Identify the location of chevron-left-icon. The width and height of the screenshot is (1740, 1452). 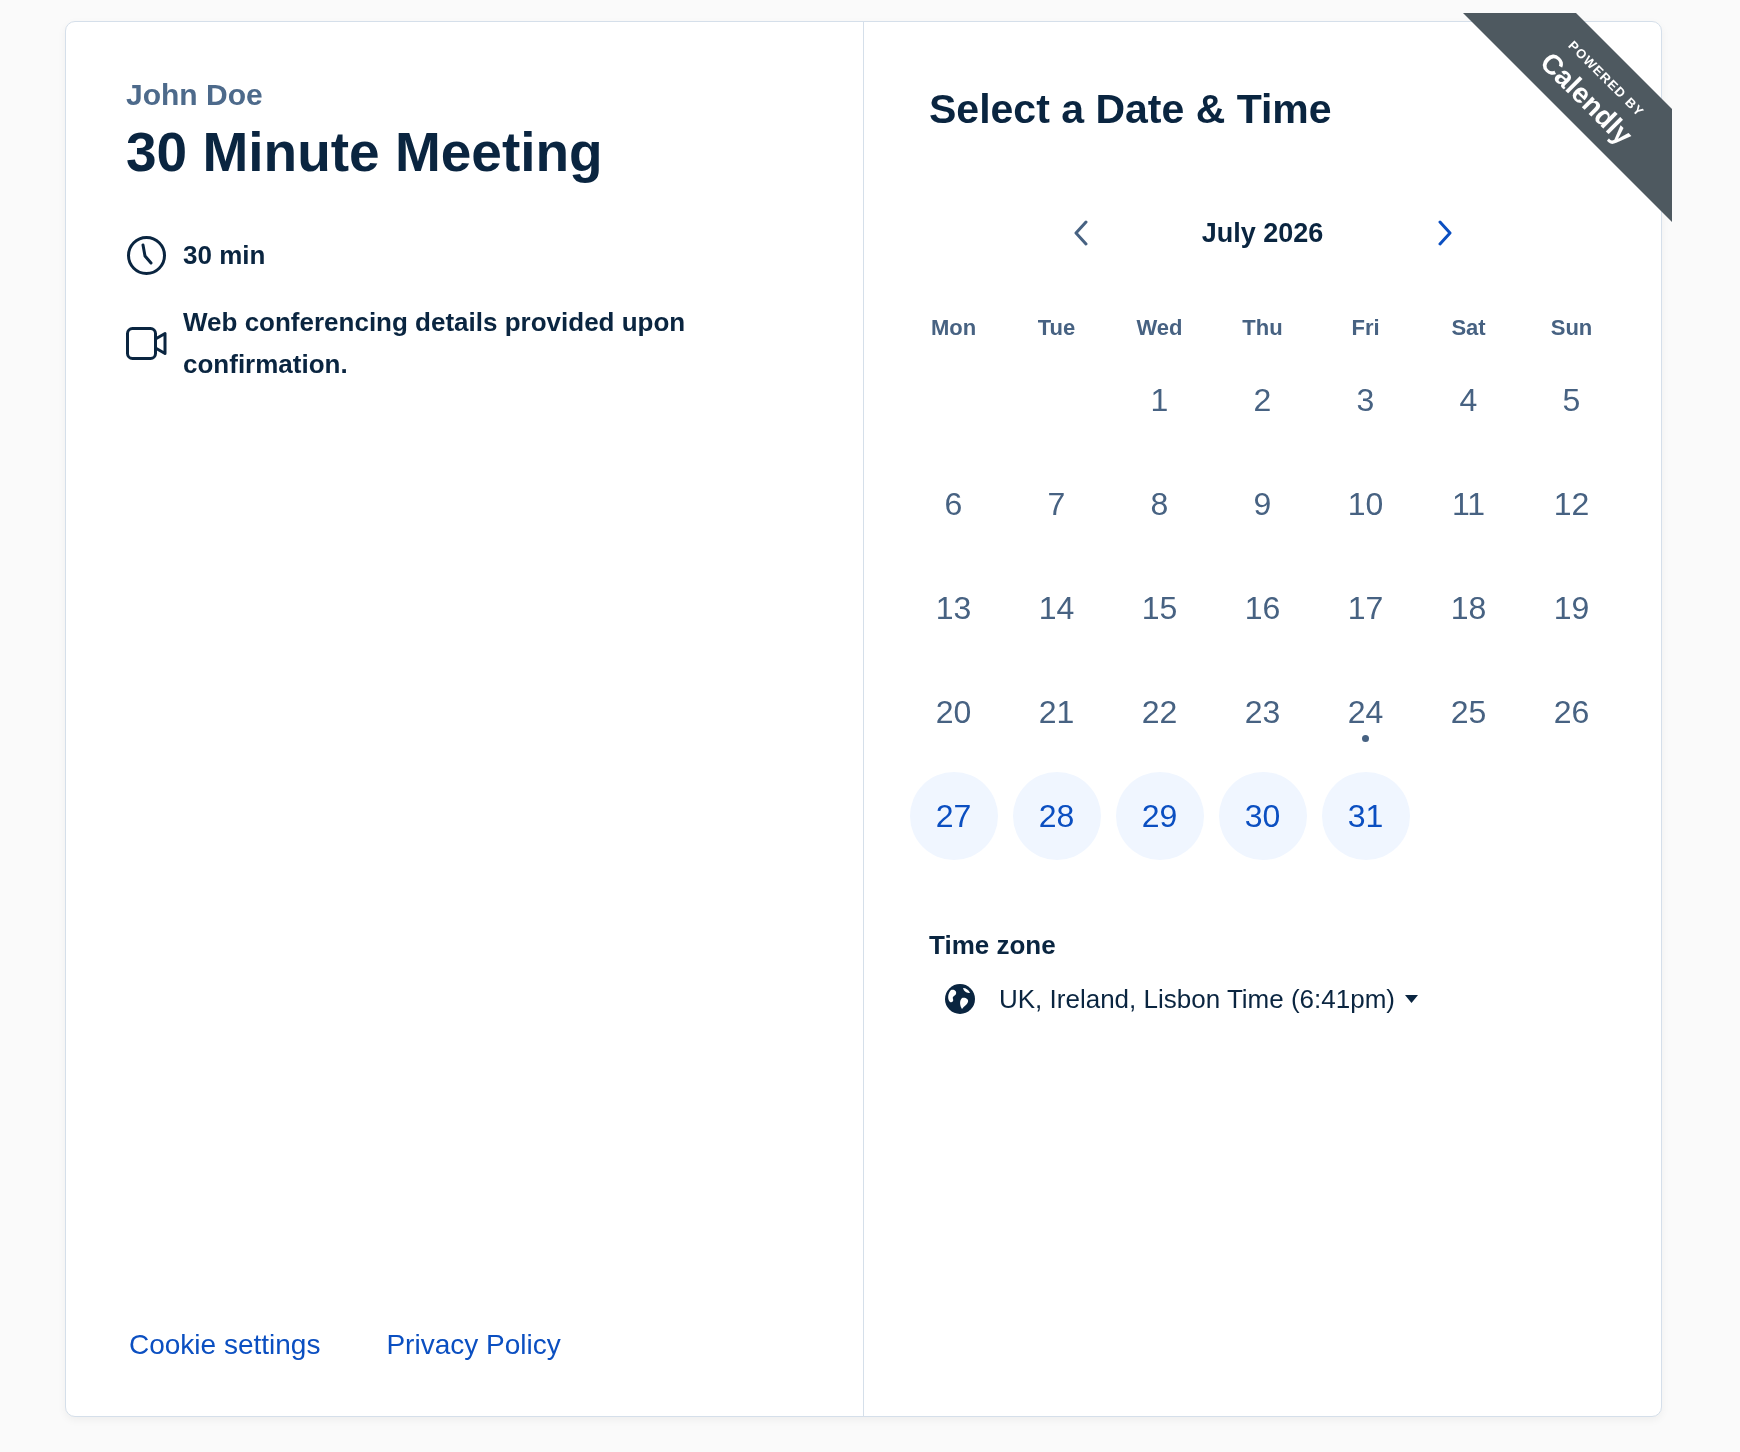
(1080, 233).